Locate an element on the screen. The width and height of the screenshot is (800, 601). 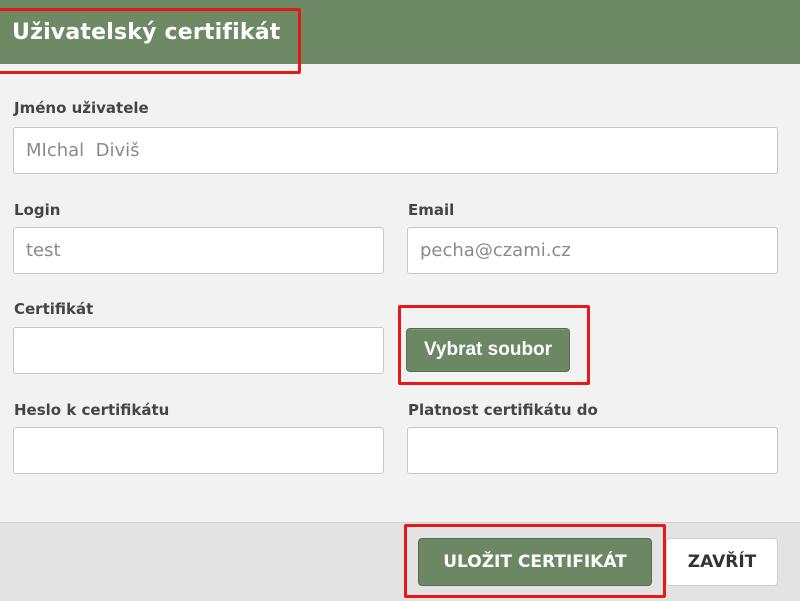
choose-file-button: Vybrat soubor is located at coordinates (488, 350).